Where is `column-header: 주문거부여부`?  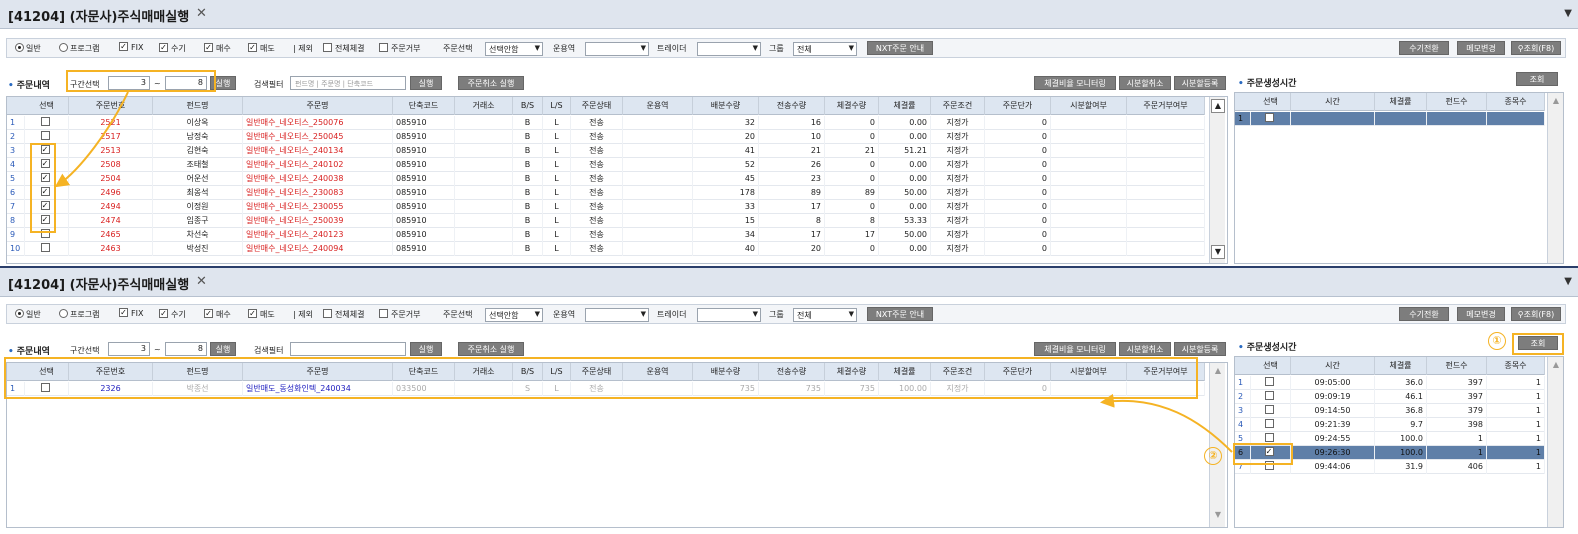 column-header: 주문거부여부 is located at coordinates (1166, 372).